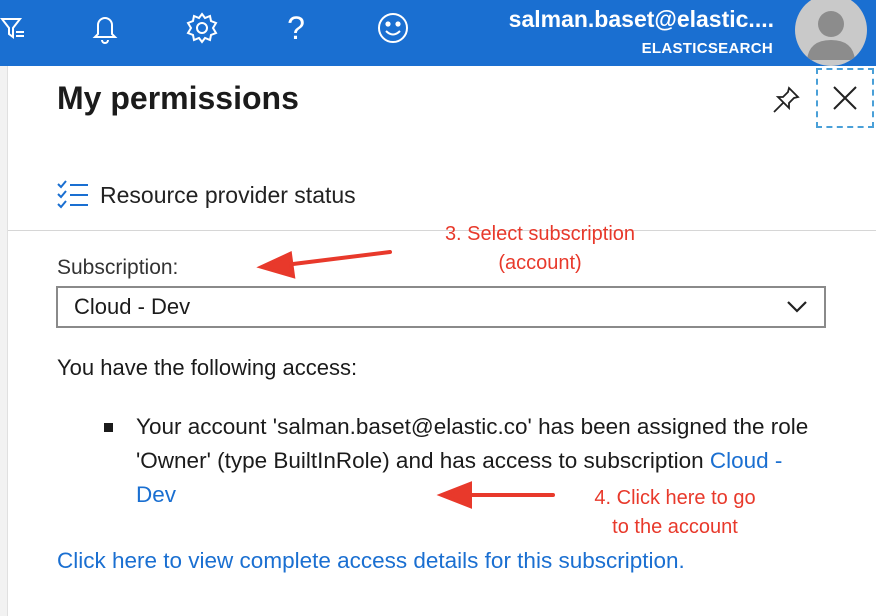 Image resolution: width=876 pixels, height=616 pixels. I want to click on annotation-select-subscription: 3. Select subscription (account), so click(540, 249).